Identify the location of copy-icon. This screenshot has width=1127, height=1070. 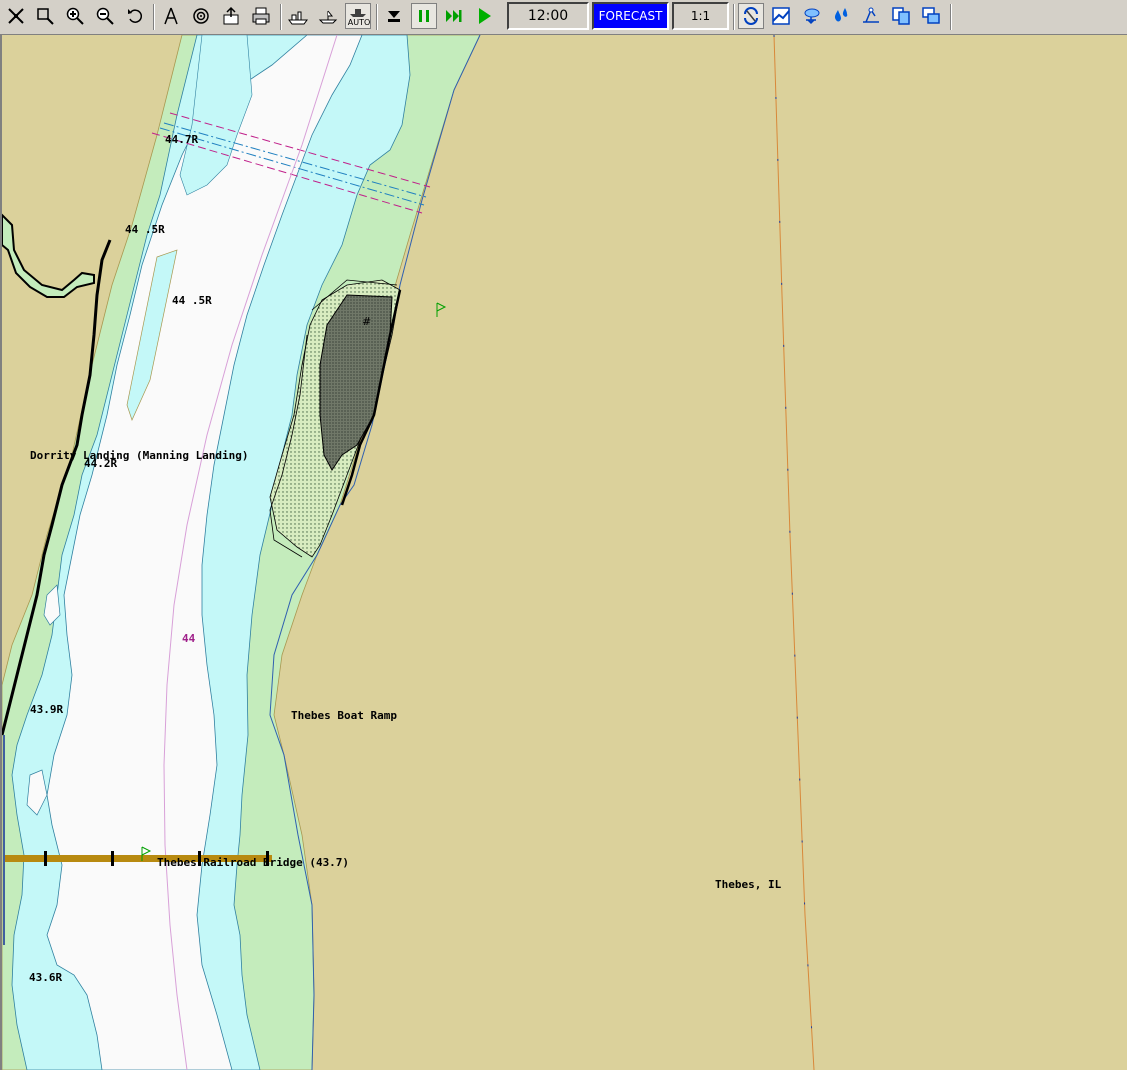
(901, 16).